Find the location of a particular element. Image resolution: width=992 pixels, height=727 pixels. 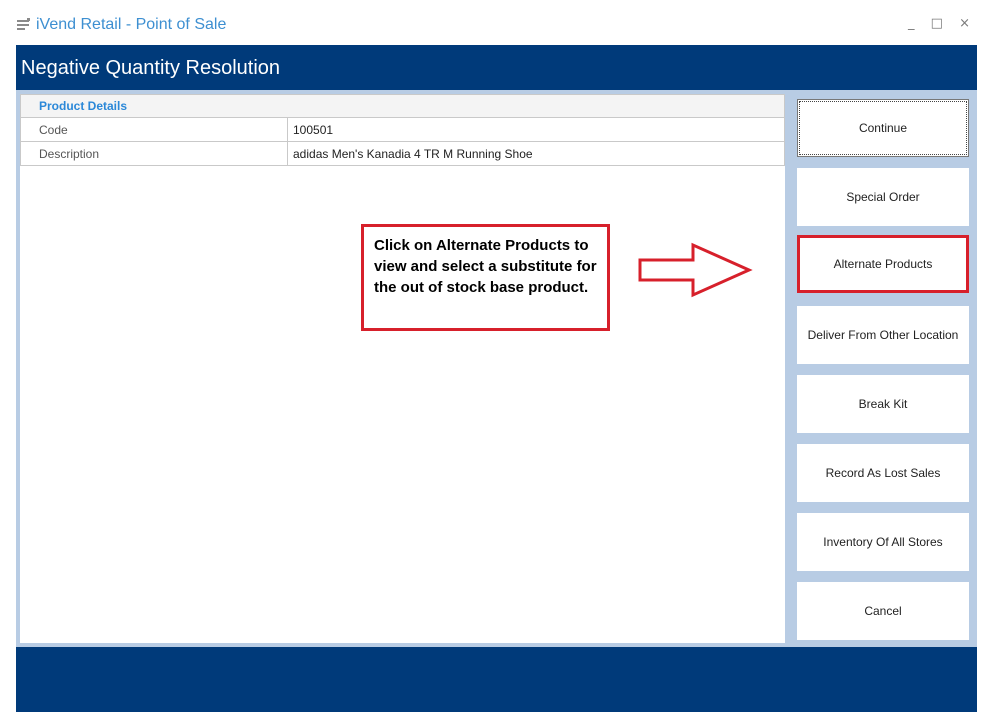

continue-button: Continue is located at coordinates (883, 128).